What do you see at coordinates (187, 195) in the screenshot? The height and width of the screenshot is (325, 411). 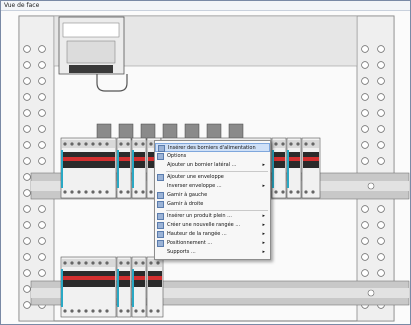 I see `context-menu-item-label: Garnir à gauche` at bounding box center [187, 195].